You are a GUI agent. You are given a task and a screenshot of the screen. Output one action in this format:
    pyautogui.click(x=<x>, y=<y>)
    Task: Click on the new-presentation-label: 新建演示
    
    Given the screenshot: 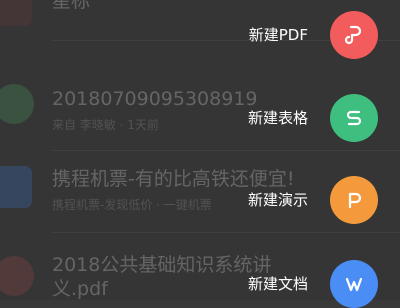 What is the action you would take?
    pyautogui.click(x=277, y=200)
    